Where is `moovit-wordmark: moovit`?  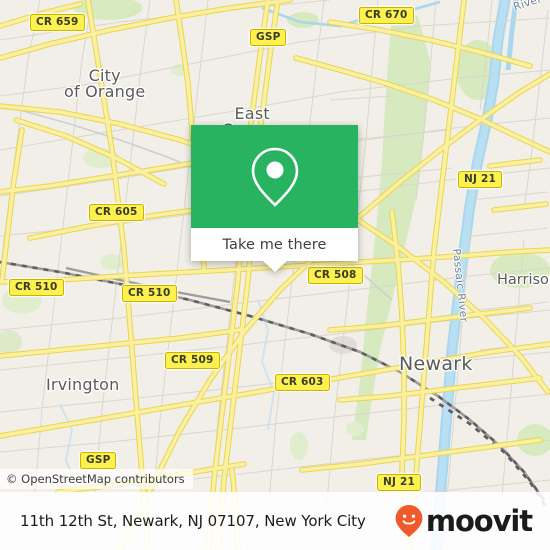 moovit-wordmark: moovit is located at coordinates (479, 521).